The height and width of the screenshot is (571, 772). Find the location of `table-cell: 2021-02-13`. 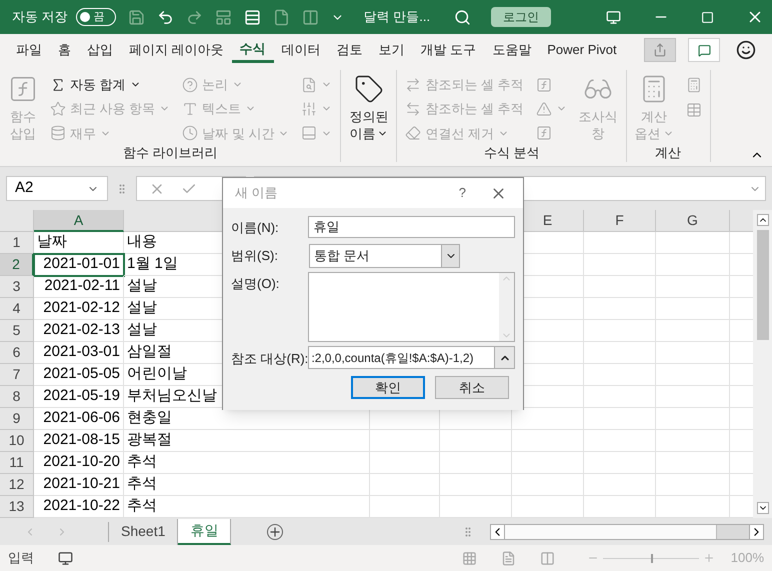

table-cell: 2021-02-13 is located at coordinates (79, 331).